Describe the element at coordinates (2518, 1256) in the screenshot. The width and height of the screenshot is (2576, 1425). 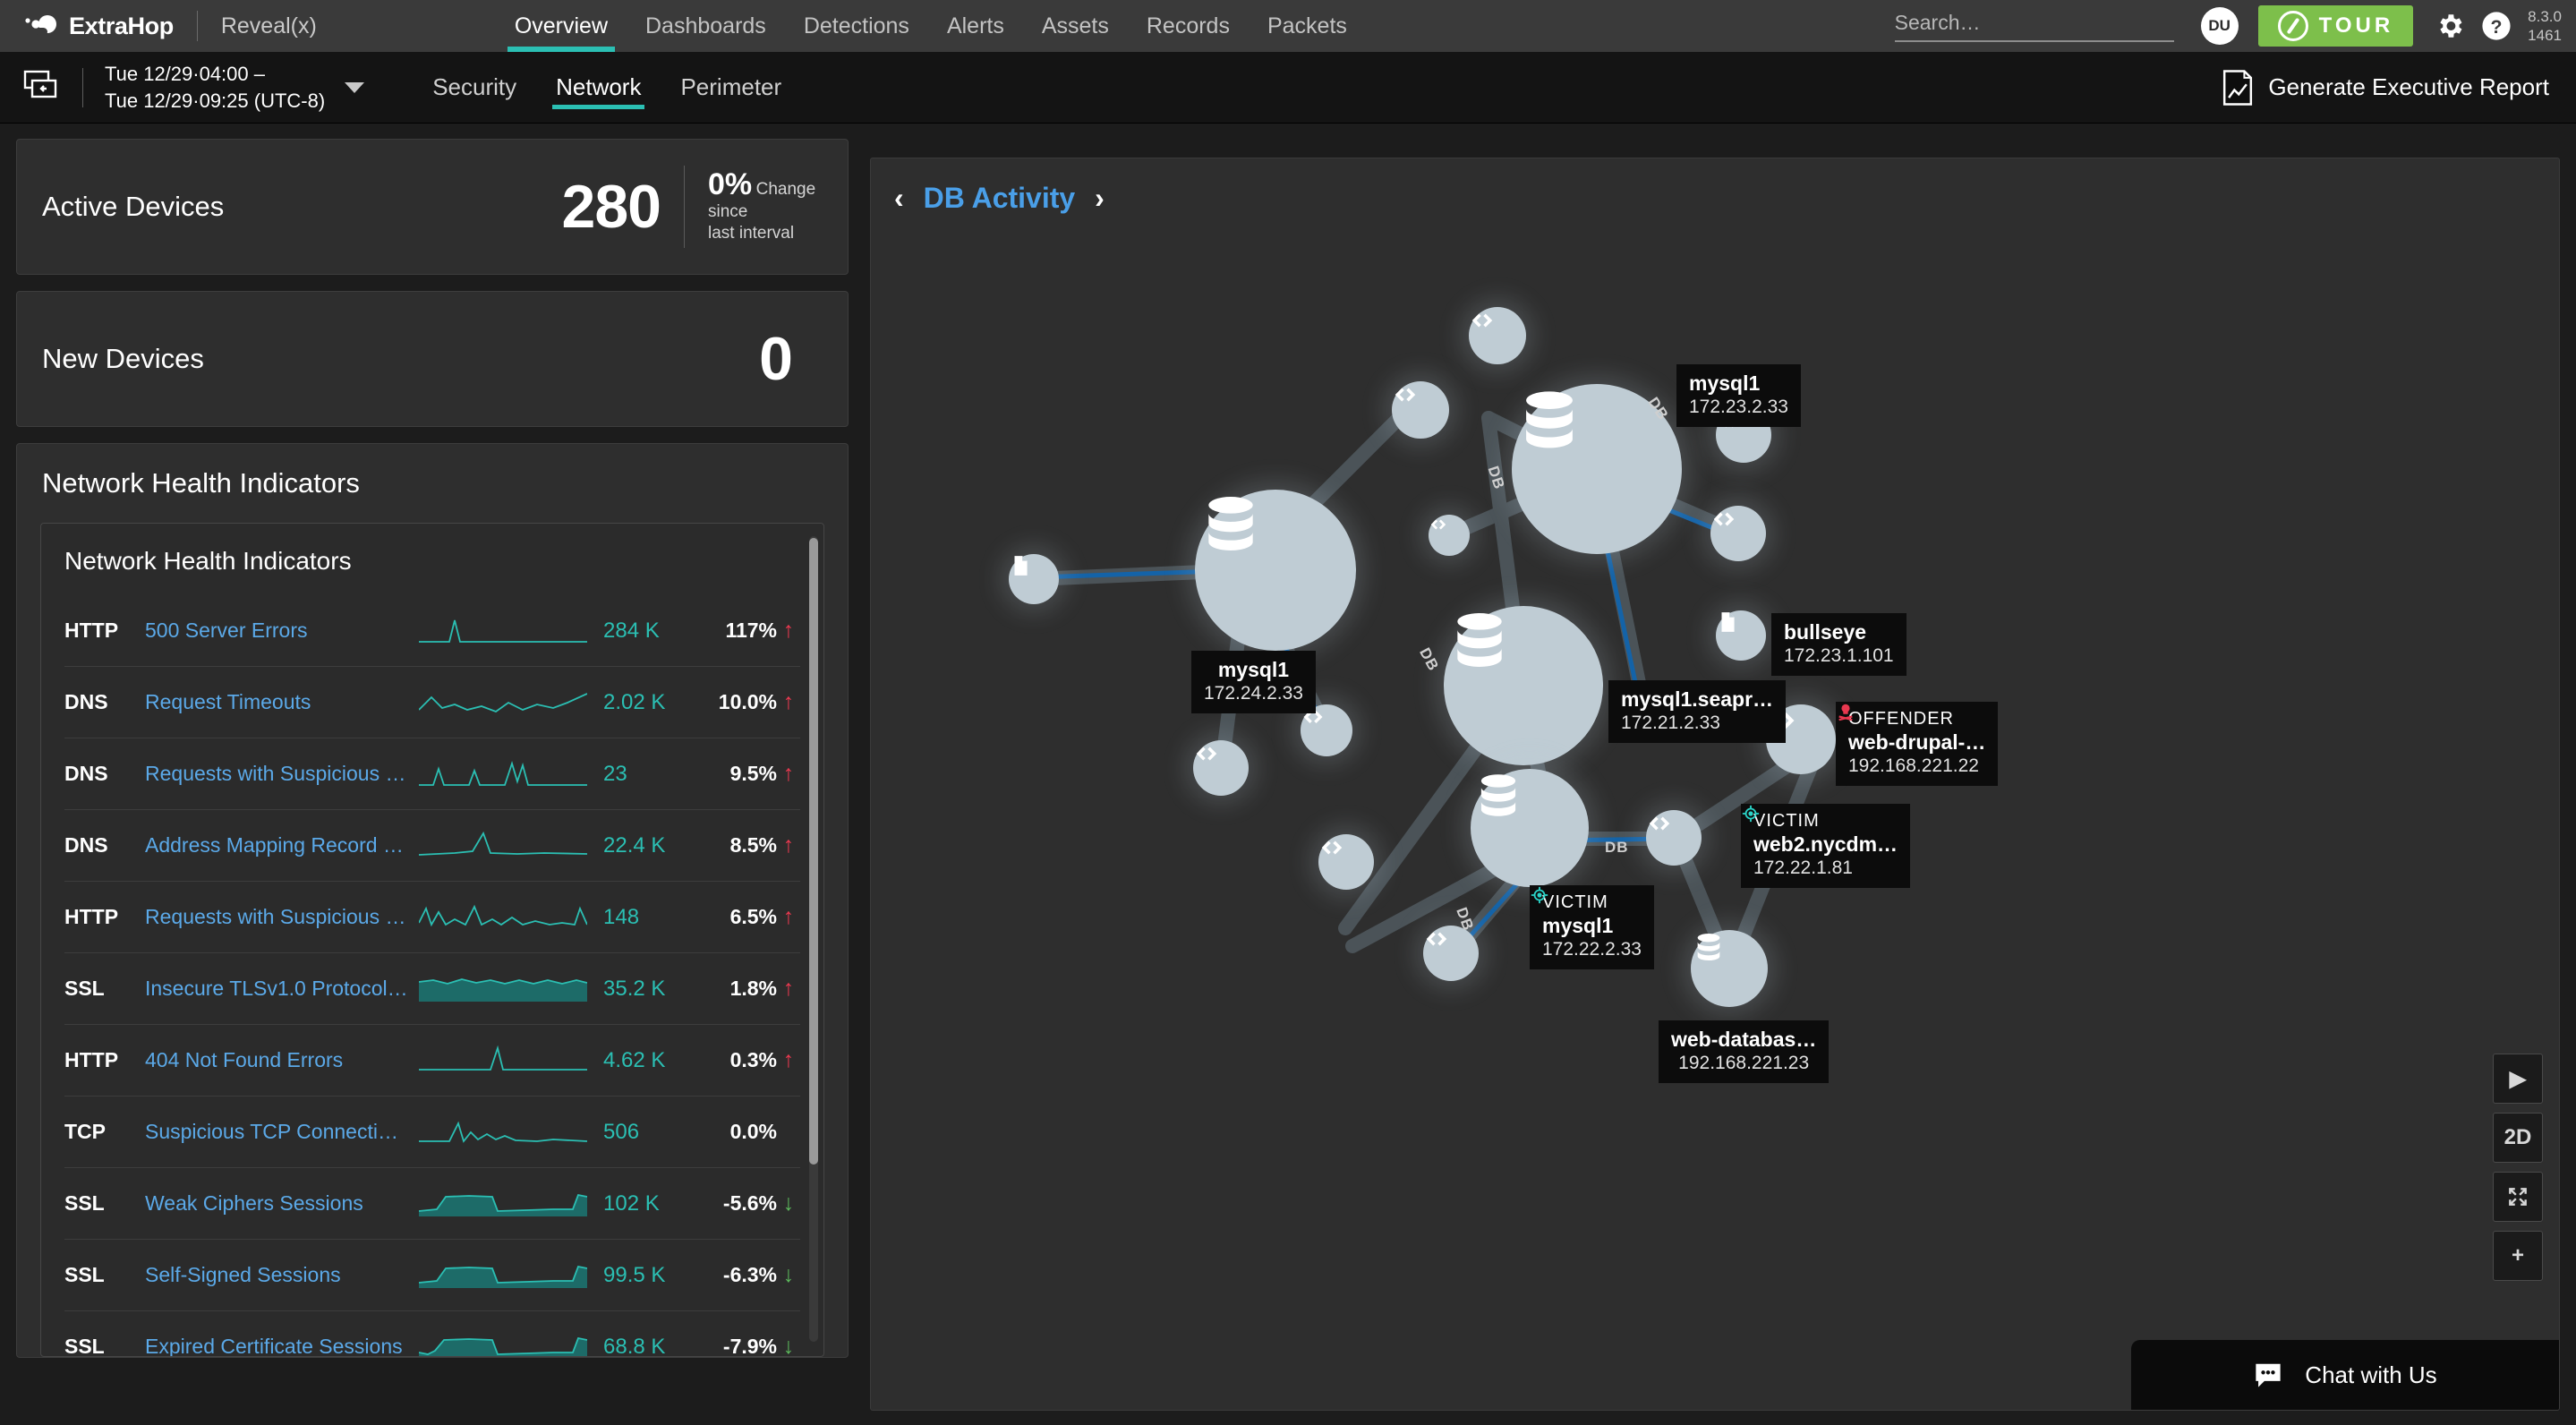
I see `zoom-in-button: +` at that location.